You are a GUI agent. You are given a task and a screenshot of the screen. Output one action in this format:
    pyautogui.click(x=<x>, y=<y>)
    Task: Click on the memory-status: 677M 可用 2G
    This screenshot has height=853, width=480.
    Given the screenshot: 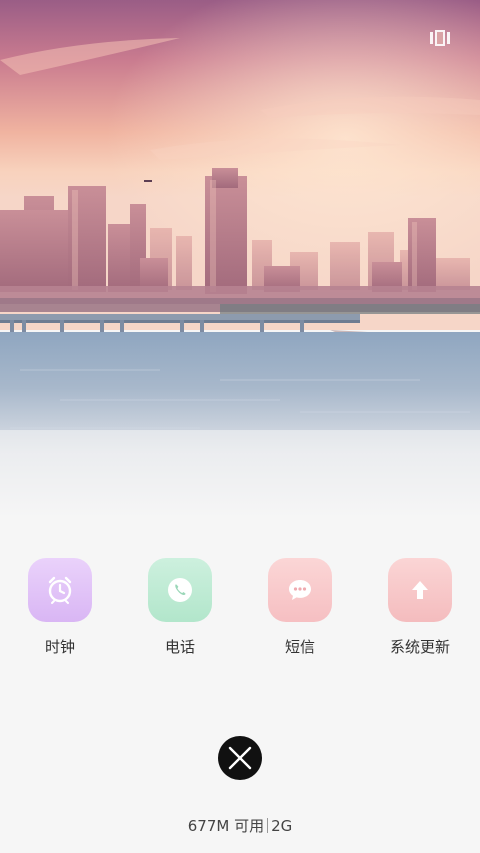 What is the action you would take?
    pyautogui.click(x=240, y=825)
    